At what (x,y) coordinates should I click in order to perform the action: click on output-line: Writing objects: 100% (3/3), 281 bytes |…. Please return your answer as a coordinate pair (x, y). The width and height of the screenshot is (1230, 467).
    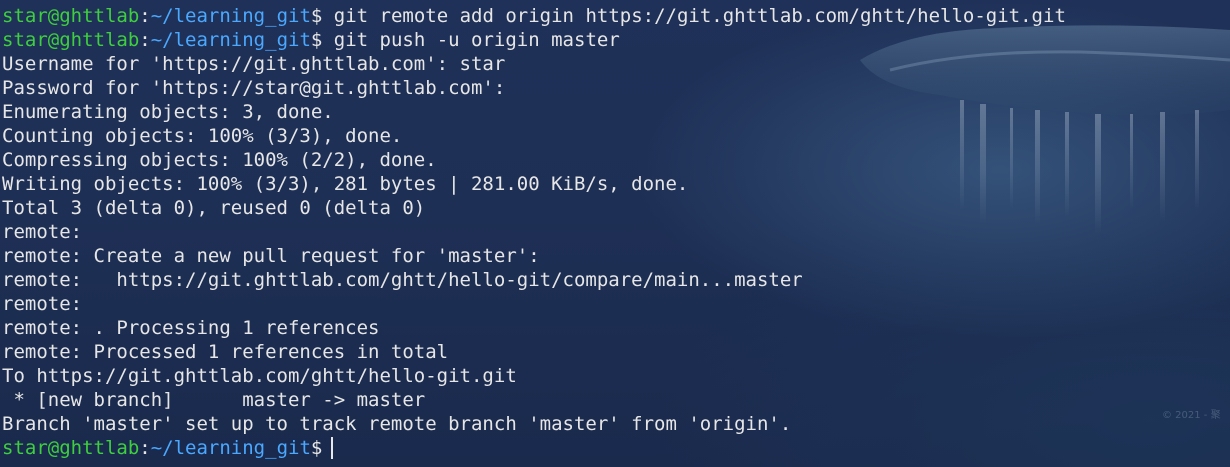
    Looking at the image, I should click on (345, 184).